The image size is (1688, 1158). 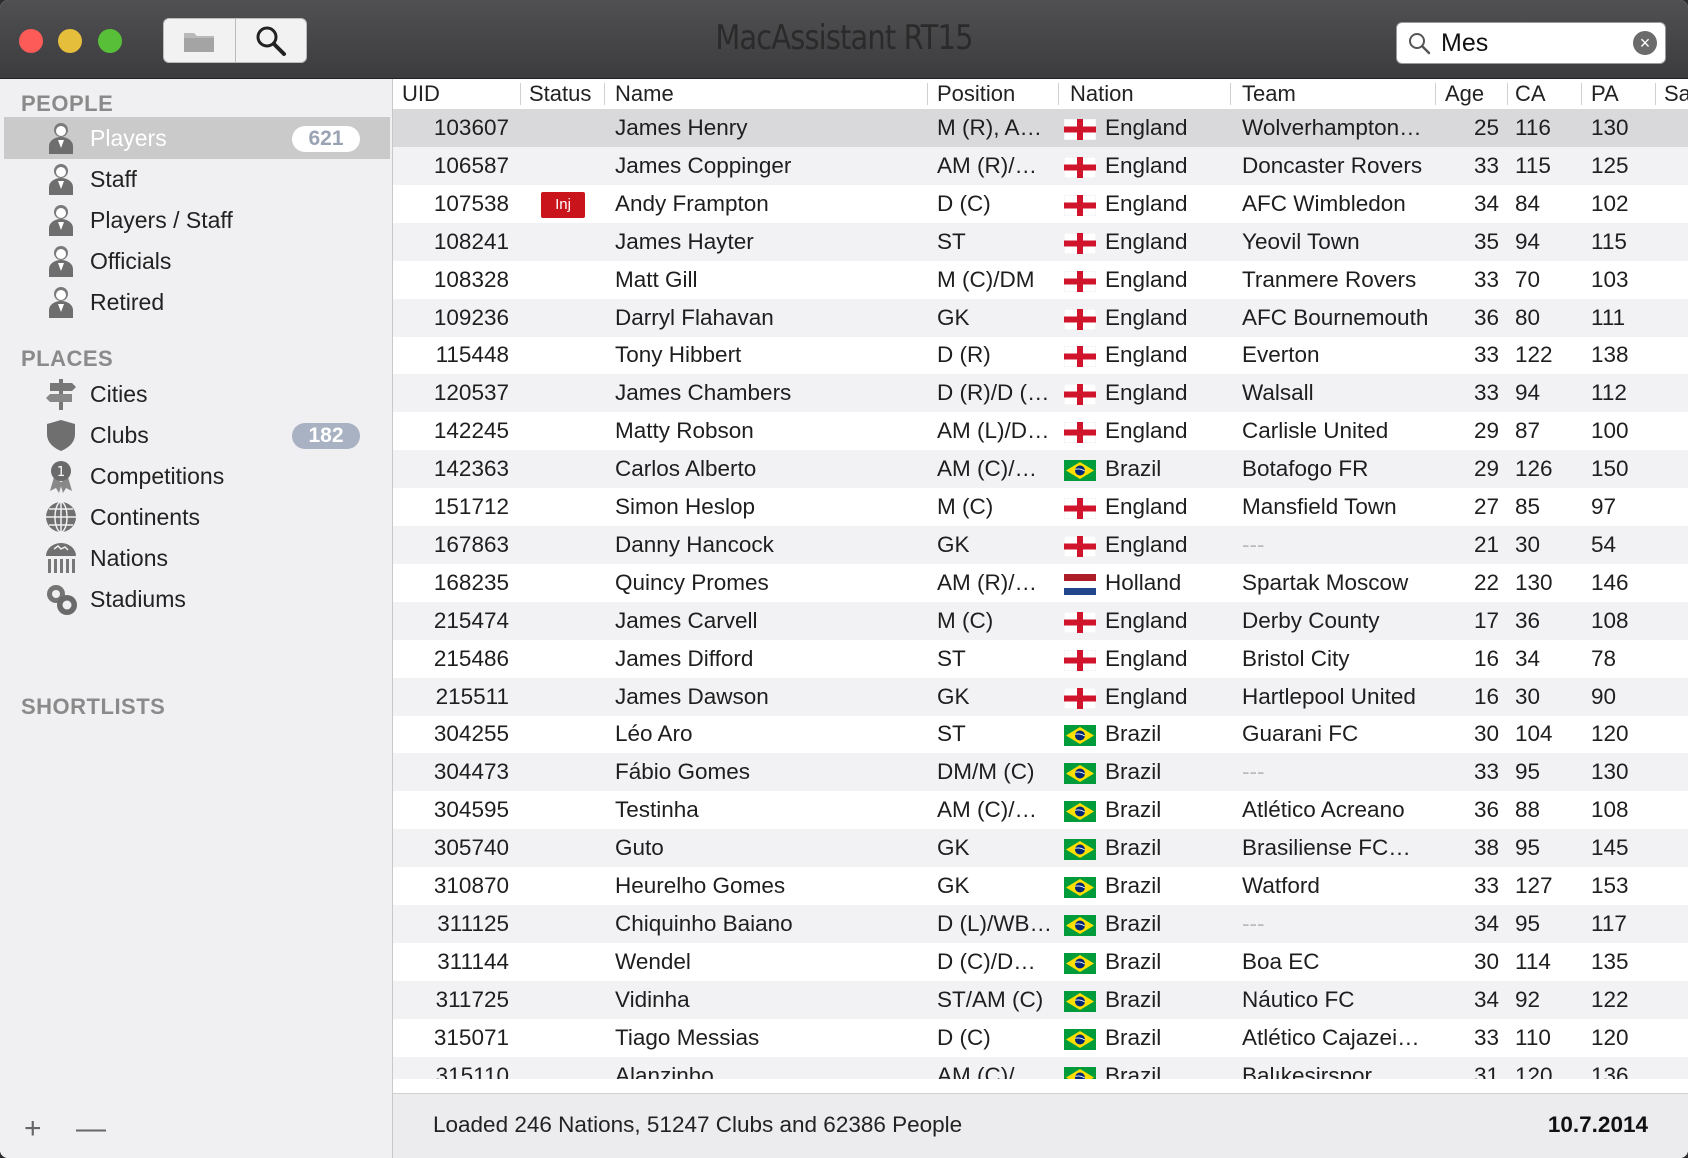 I want to click on sidebar-item-label: Competitions, so click(x=157, y=476).